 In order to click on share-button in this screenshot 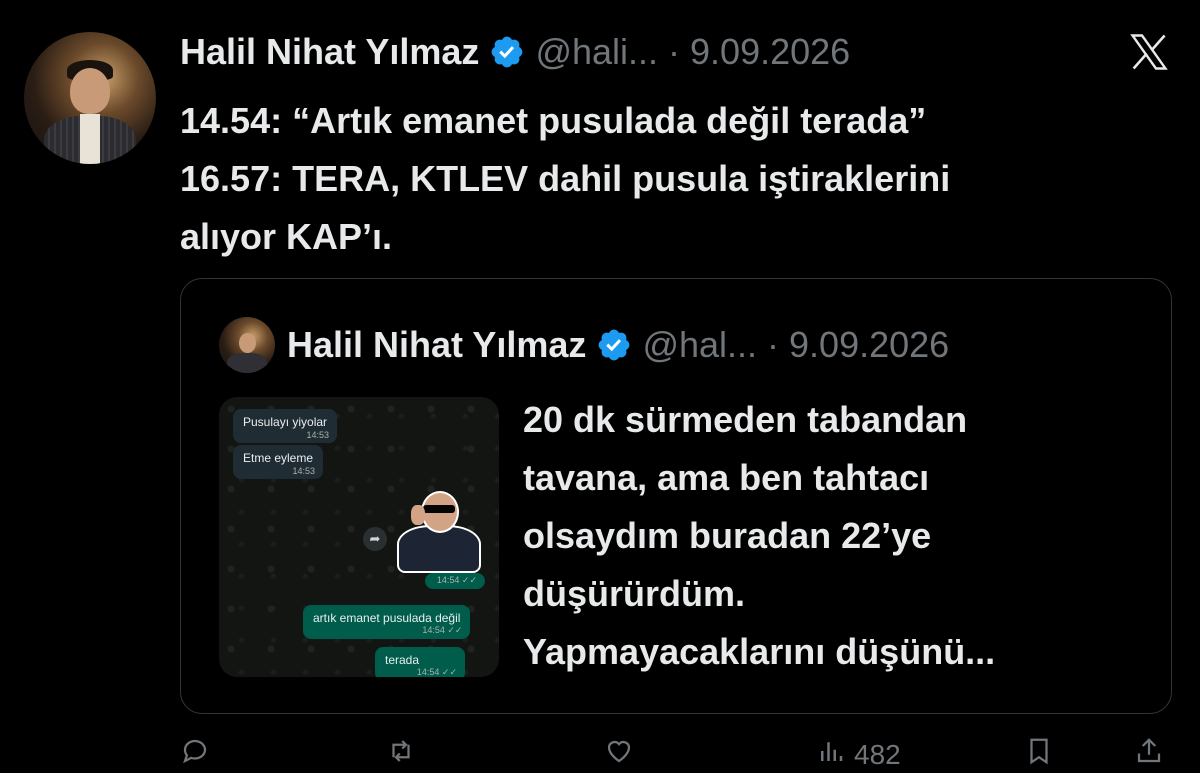, I will do `click(1149, 754)`.